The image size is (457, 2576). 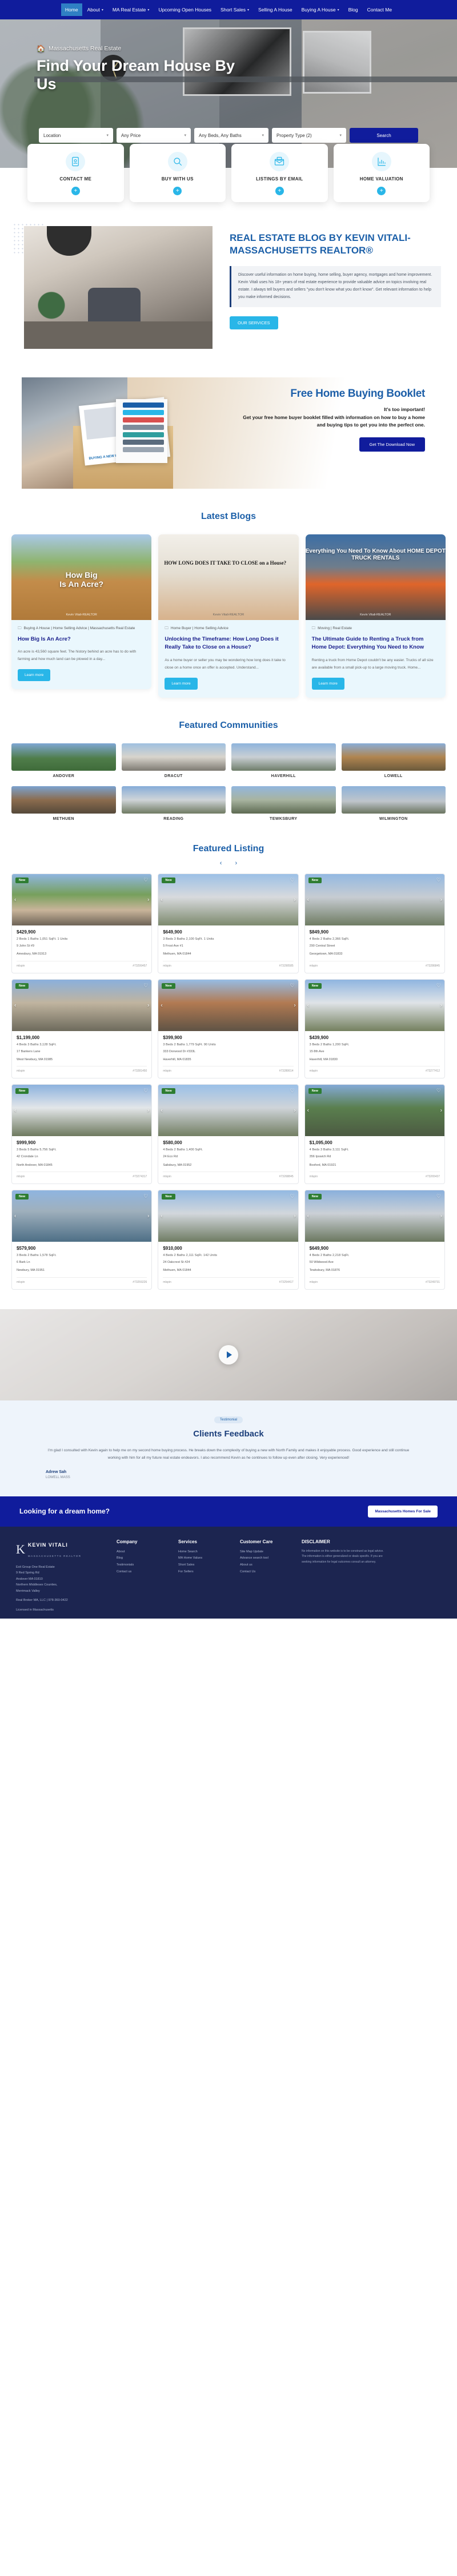 I want to click on footer-link: Site Map Update, so click(x=266, y=1552).